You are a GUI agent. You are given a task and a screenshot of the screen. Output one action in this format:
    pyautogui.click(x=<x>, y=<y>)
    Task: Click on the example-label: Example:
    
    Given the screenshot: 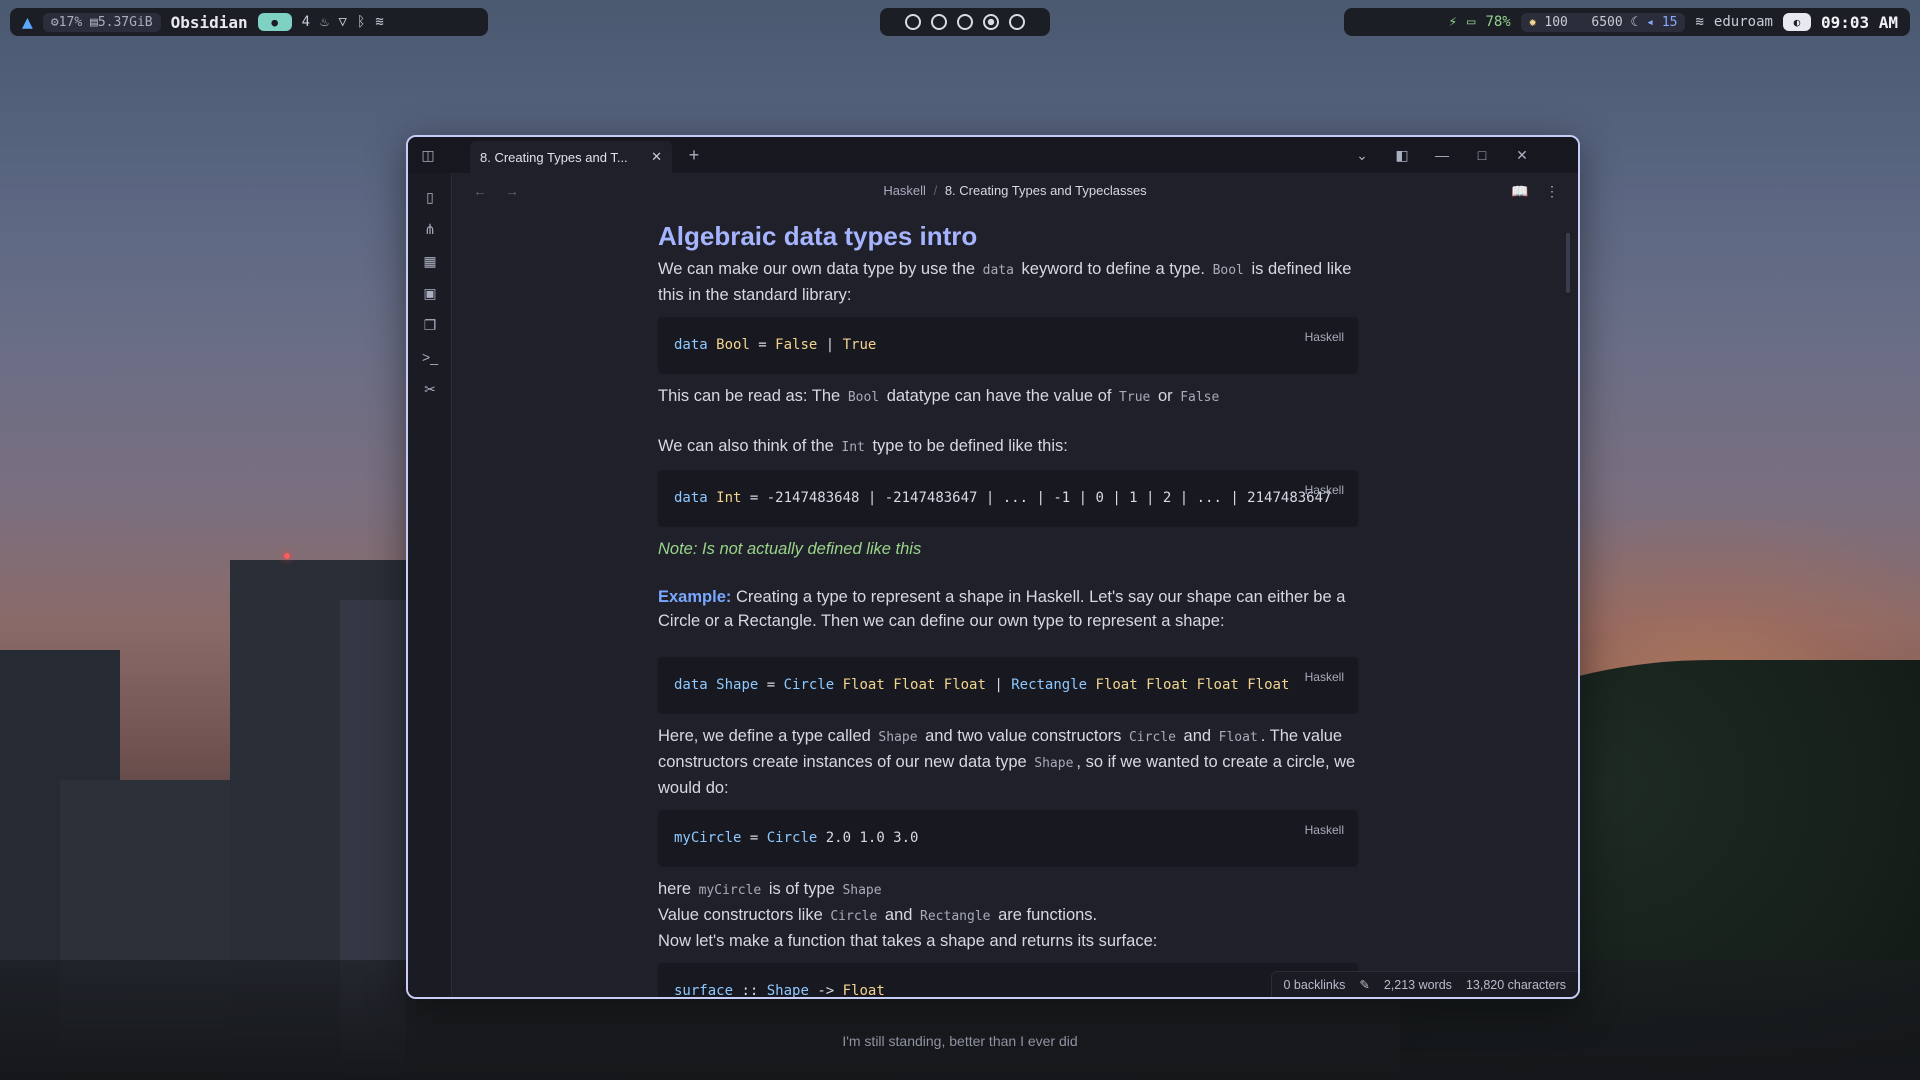 What is the action you would take?
    pyautogui.click(x=695, y=597)
    